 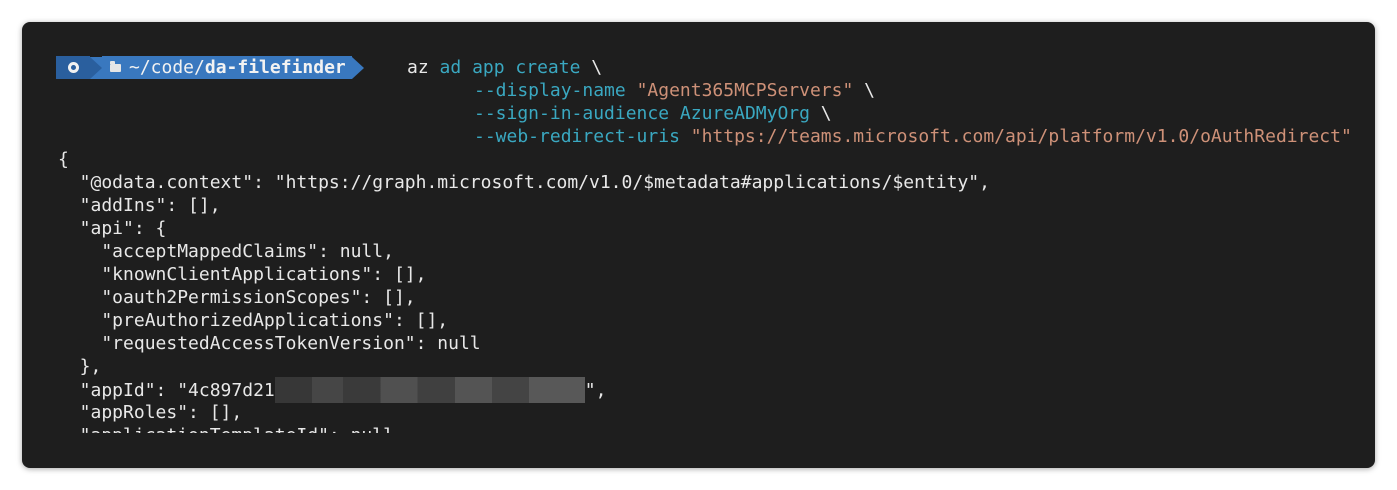 What do you see at coordinates (96, 67) in the screenshot?
I see `prompt-separator-icon` at bounding box center [96, 67].